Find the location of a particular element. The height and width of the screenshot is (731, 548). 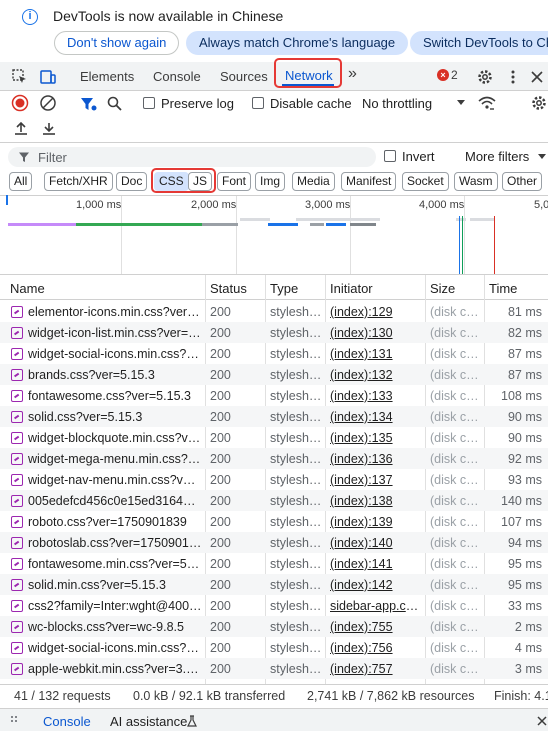

dont-show-again-button: Don't show again is located at coordinates (117, 43).